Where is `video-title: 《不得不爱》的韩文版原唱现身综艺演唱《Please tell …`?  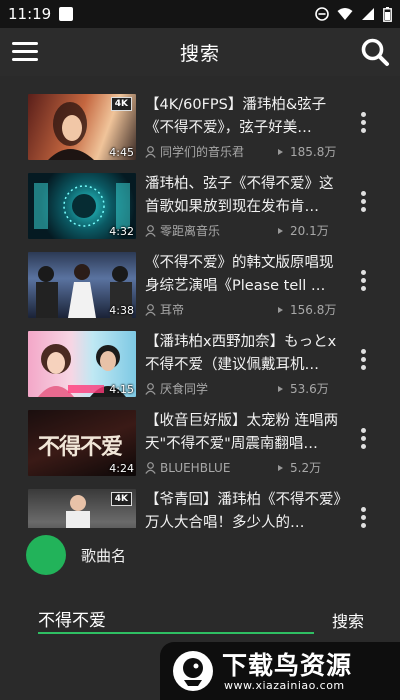
video-title: 《不得不爱》的韩文版原唱现身综艺演唱《Please tell … is located at coordinates (245, 275).